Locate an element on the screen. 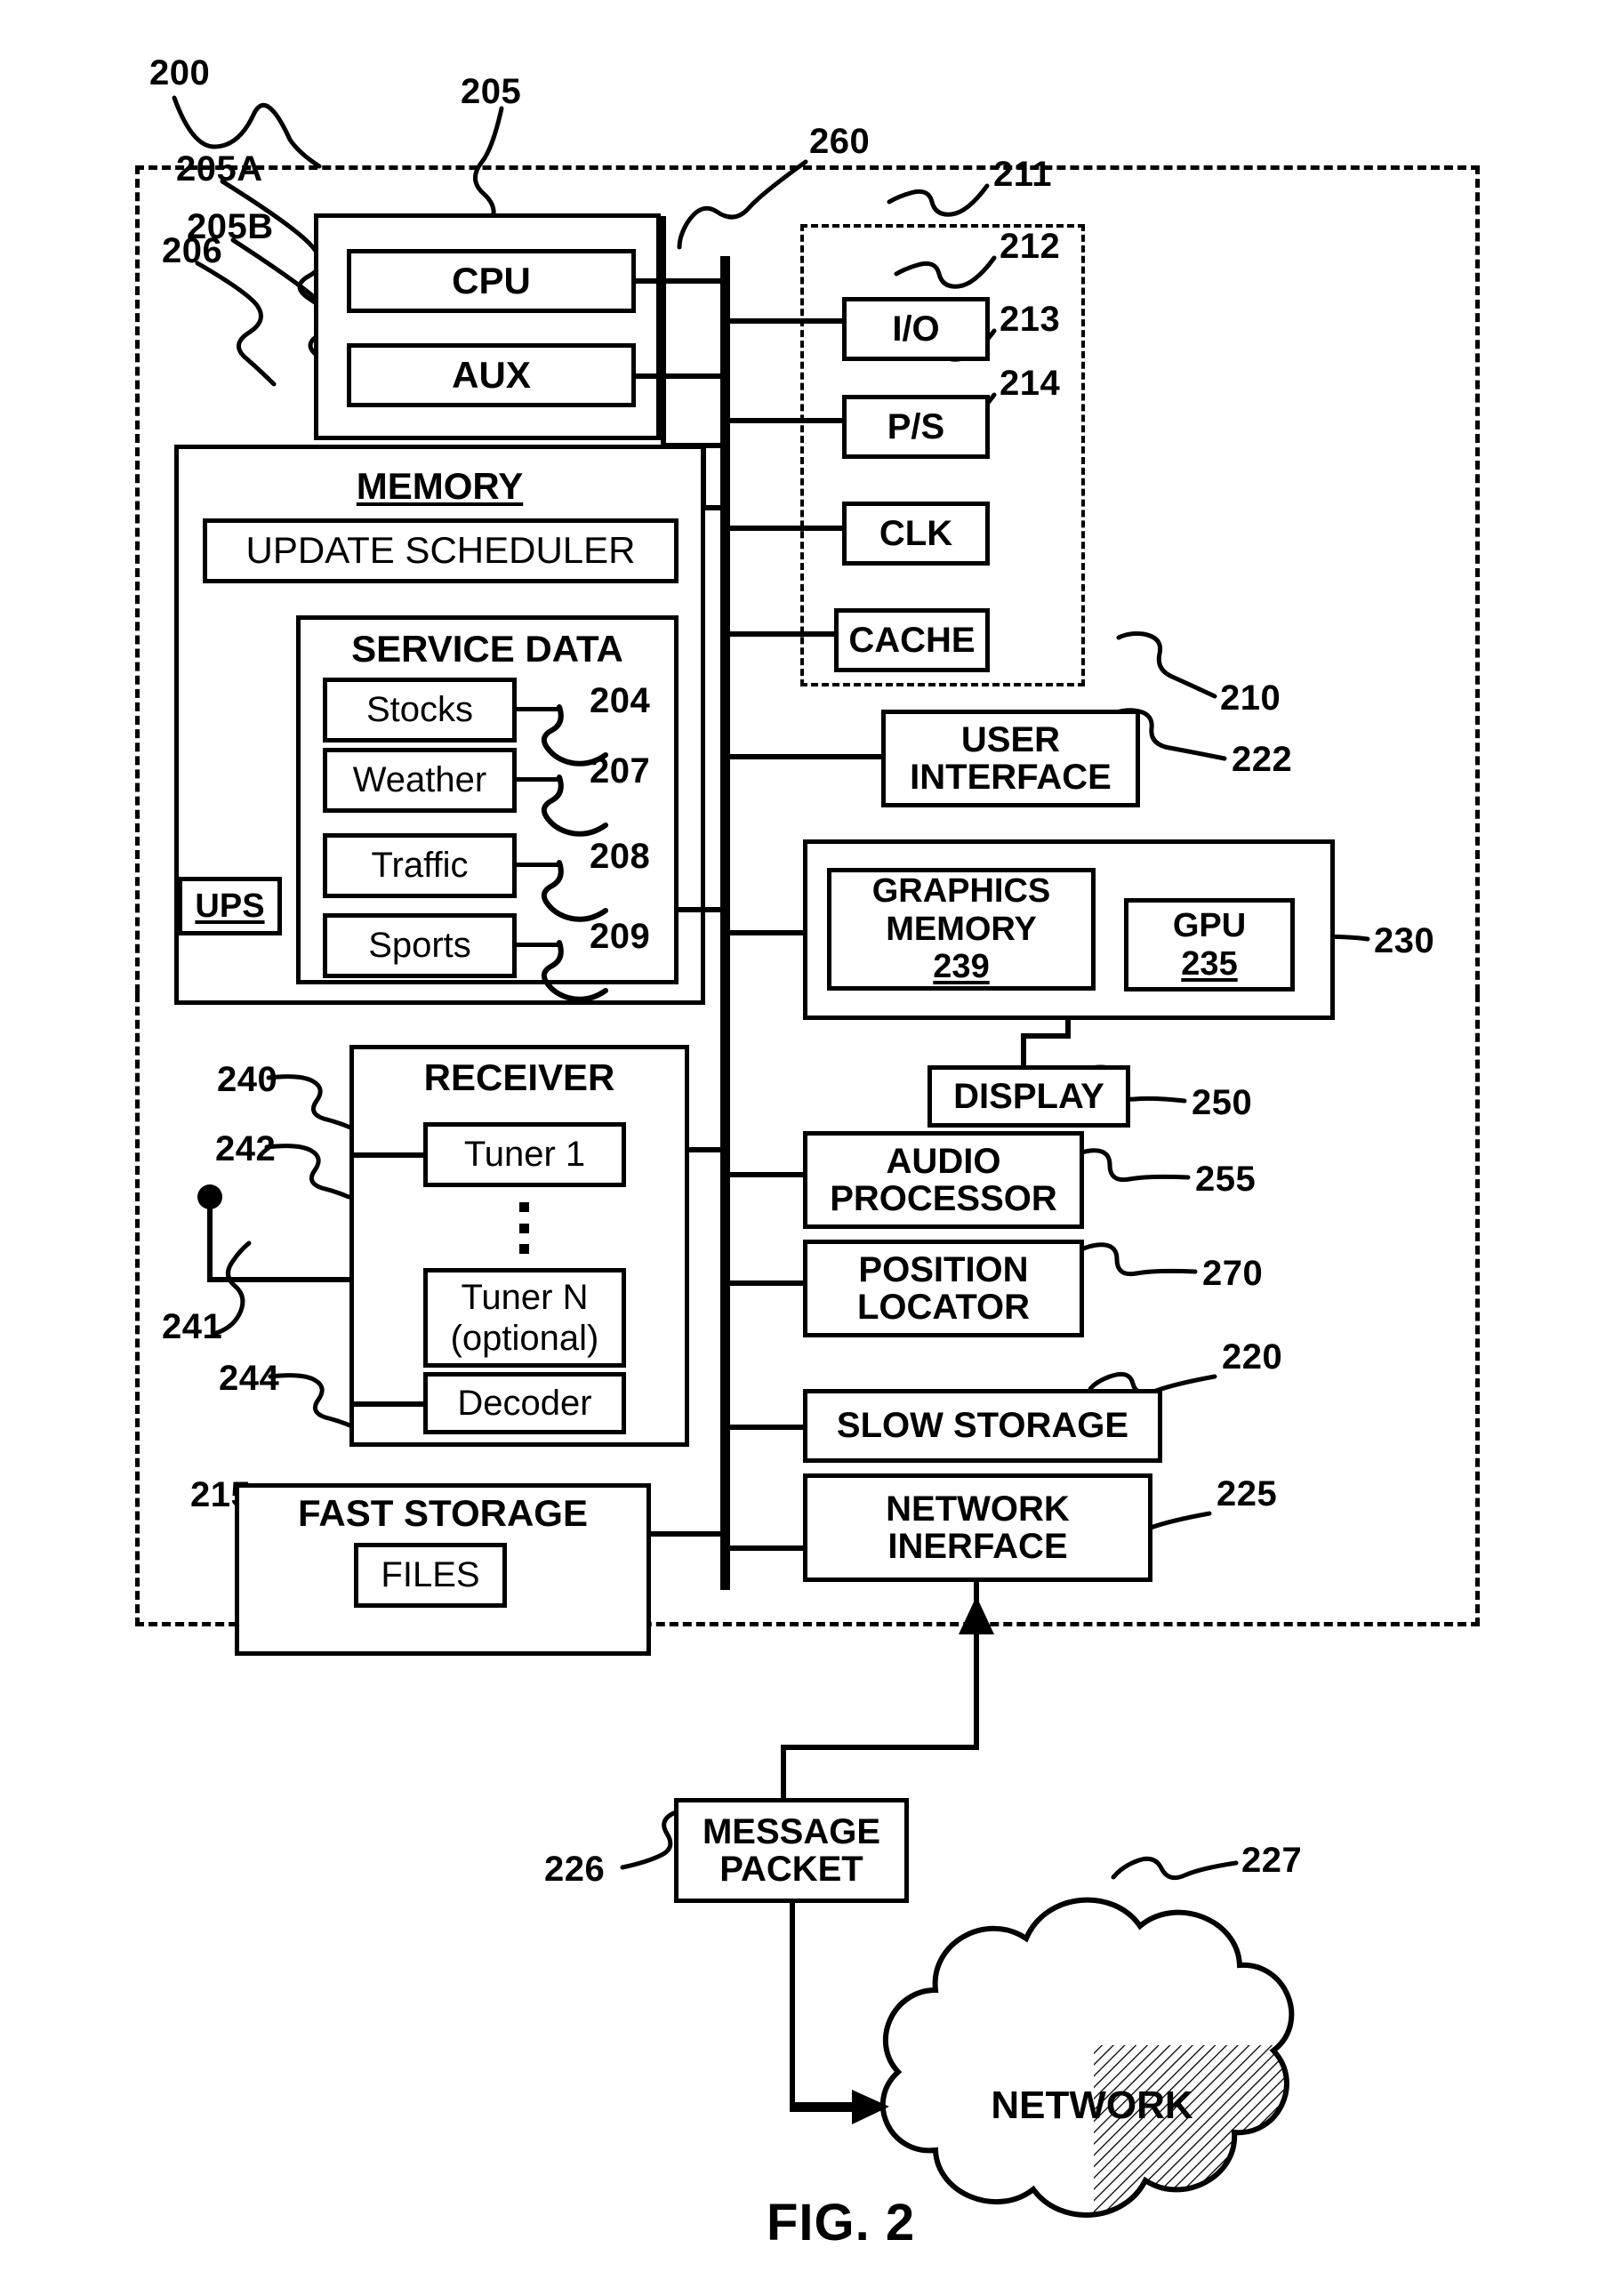 The width and height of the screenshot is (1614, 2296). tunerN-block: Tuner N (optional) is located at coordinates (524, 1318).